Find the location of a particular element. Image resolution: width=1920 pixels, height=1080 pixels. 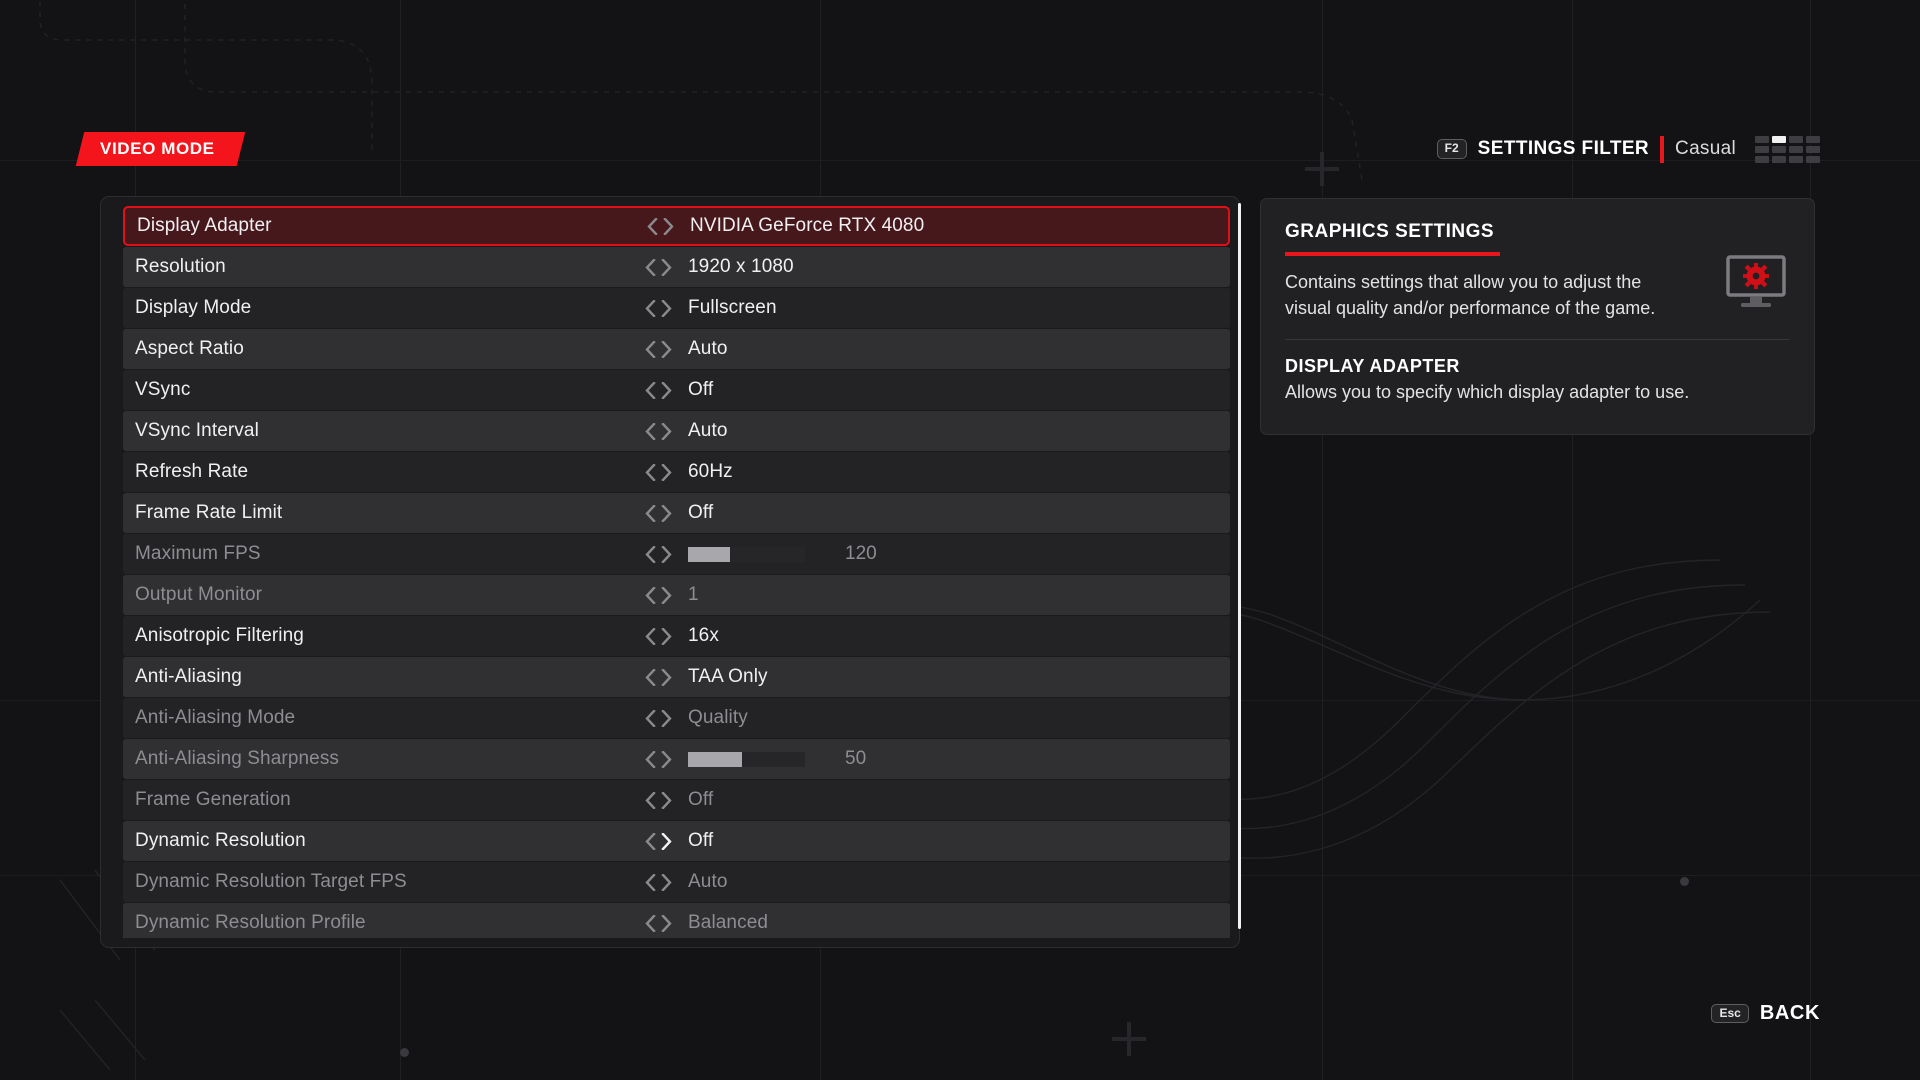

settings-row: Display Mode Fullscreen is located at coordinates (676, 308).